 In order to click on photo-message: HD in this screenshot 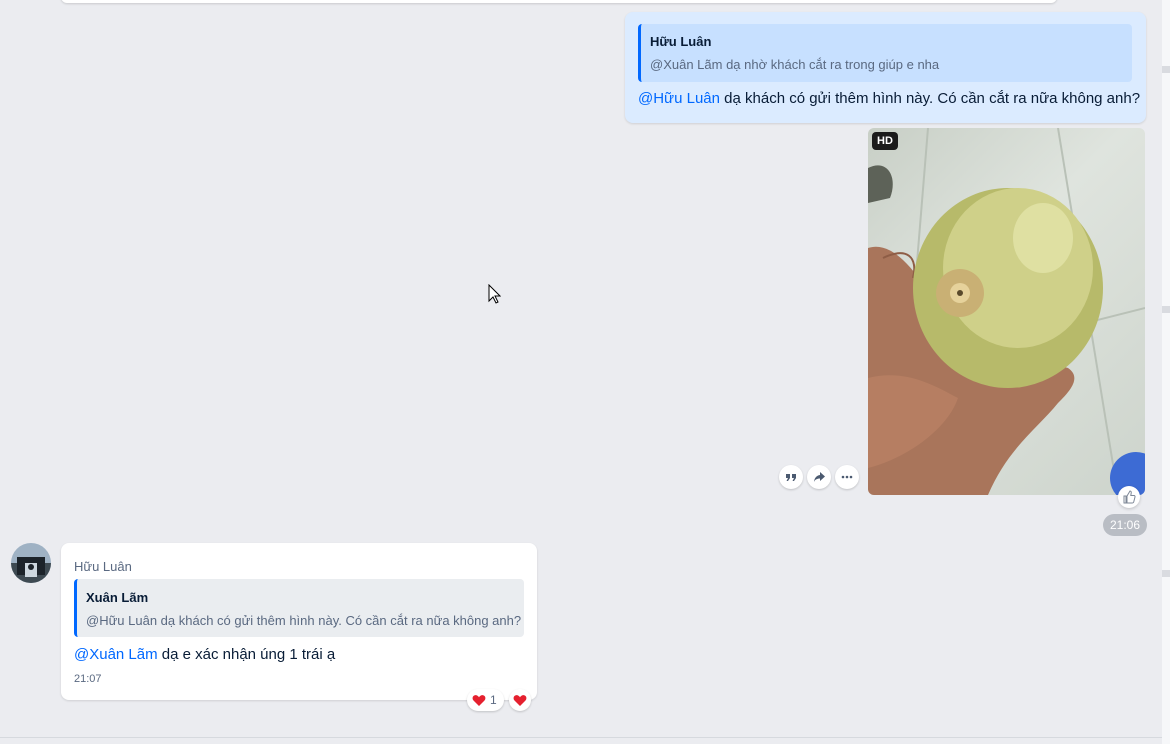, I will do `click(1006, 311)`.